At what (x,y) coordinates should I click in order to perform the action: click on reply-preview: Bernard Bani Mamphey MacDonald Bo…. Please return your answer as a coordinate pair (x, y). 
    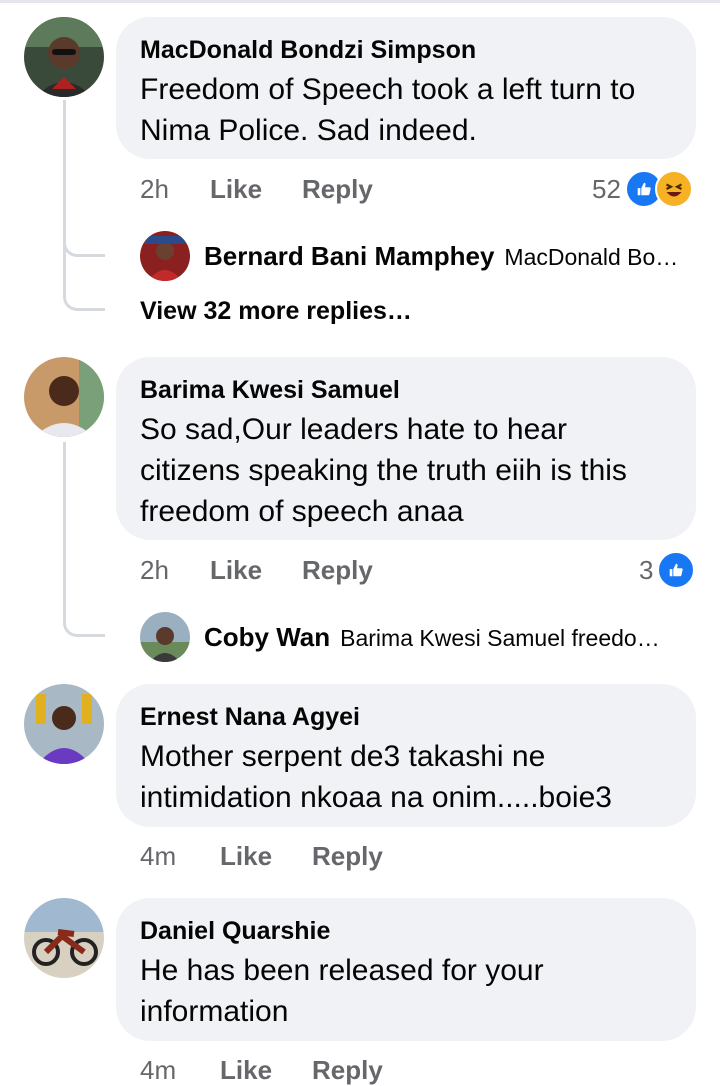
    Looking at the image, I should click on (441, 256).